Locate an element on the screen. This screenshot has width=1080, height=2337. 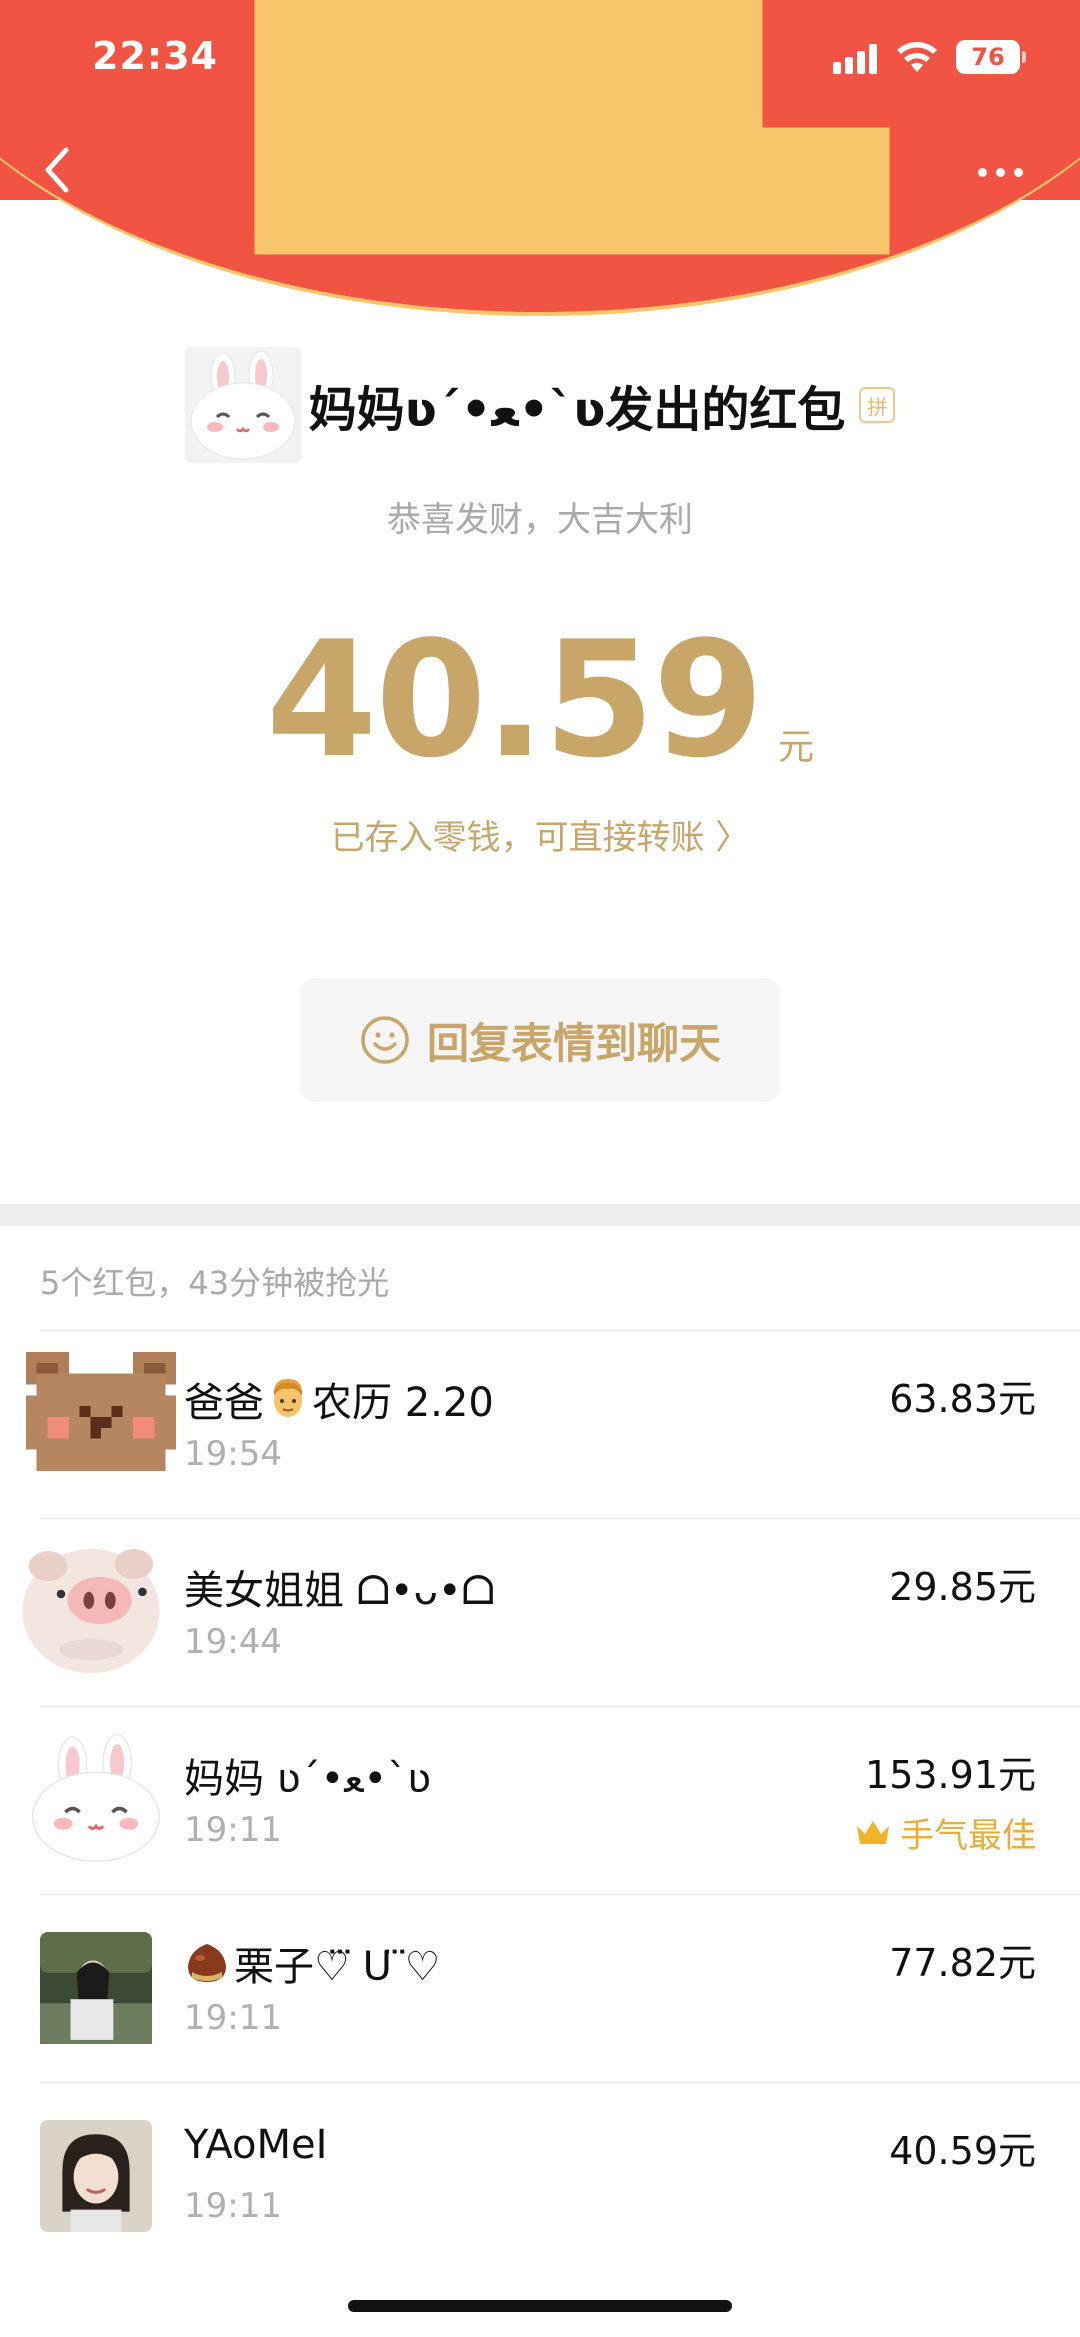
pin-badge: 拼 is located at coordinates (877, 405).